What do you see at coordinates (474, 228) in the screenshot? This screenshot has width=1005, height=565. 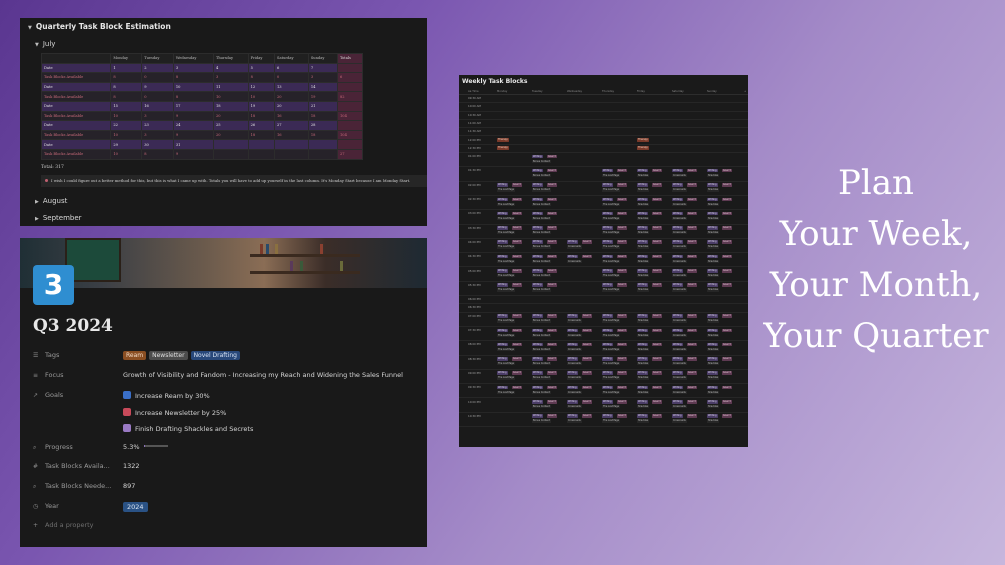 I see `time-cell: 03:30 PM` at bounding box center [474, 228].